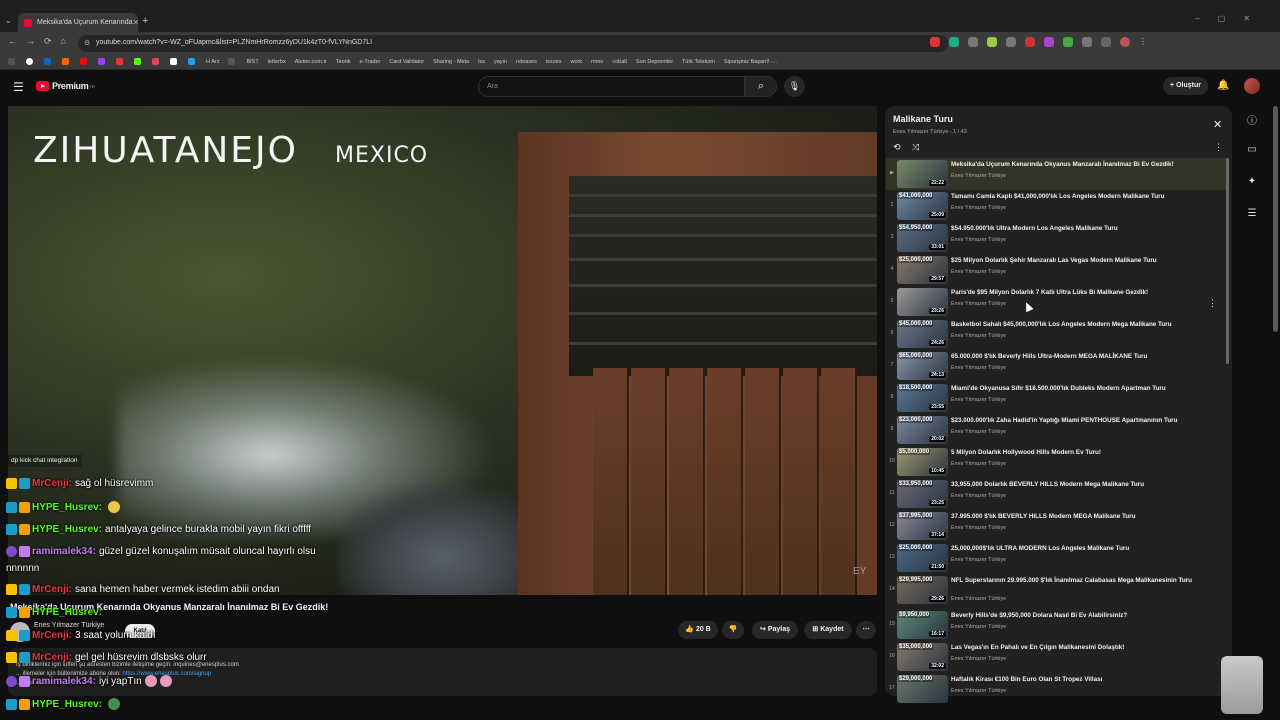  What do you see at coordinates (1252, 213) in the screenshot?
I see `playlist-icon: ☰` at bounding box center [1252, 213].